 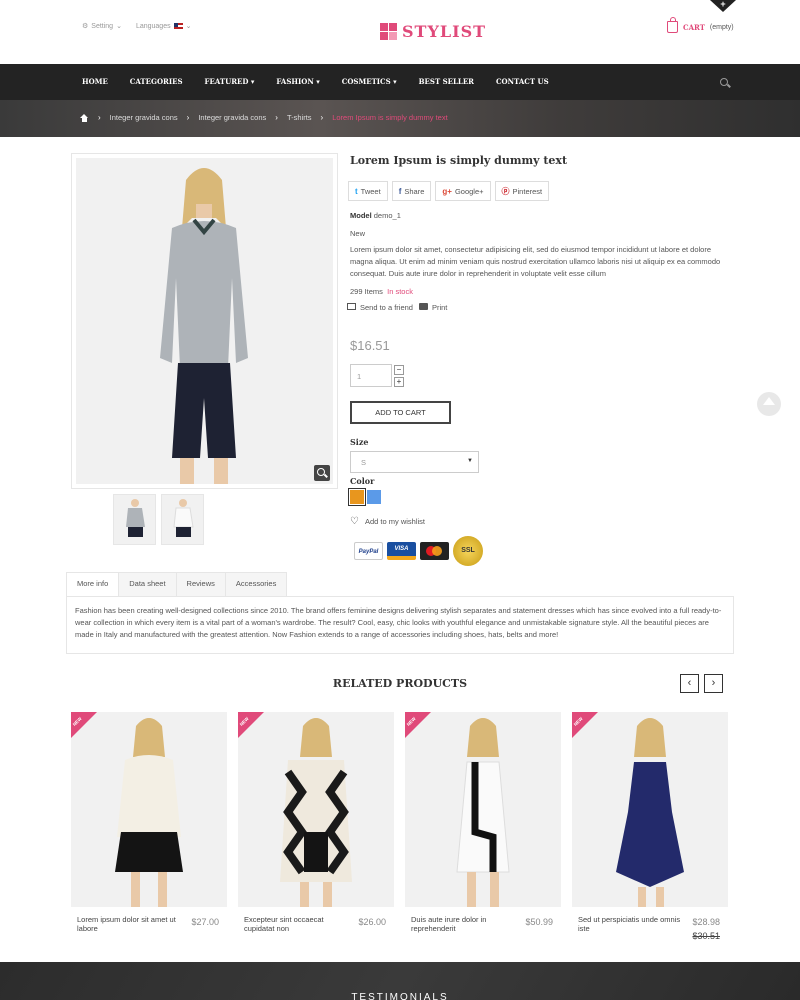 What do you see at coordinates (380, 307) in the screenshot?
I see `send-to-friend-link: Send to a friend` at bounding box center [380, 307].